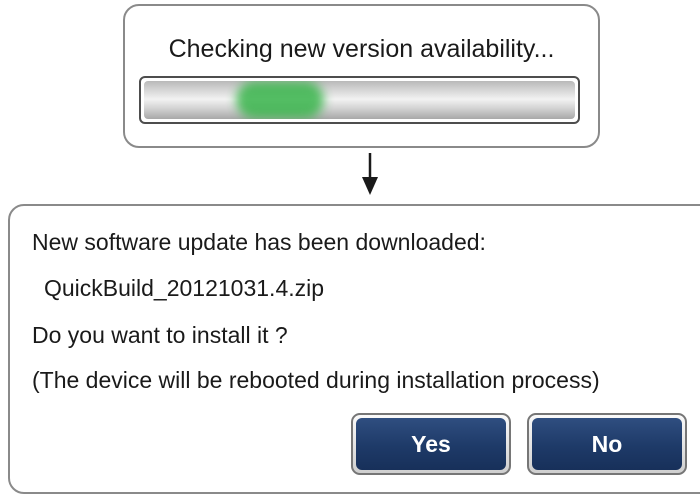  Describe the element at coordinates (259, 242) in the screenshot. I see `update-downloaded-message: New software update has been downloaded:` at that location.